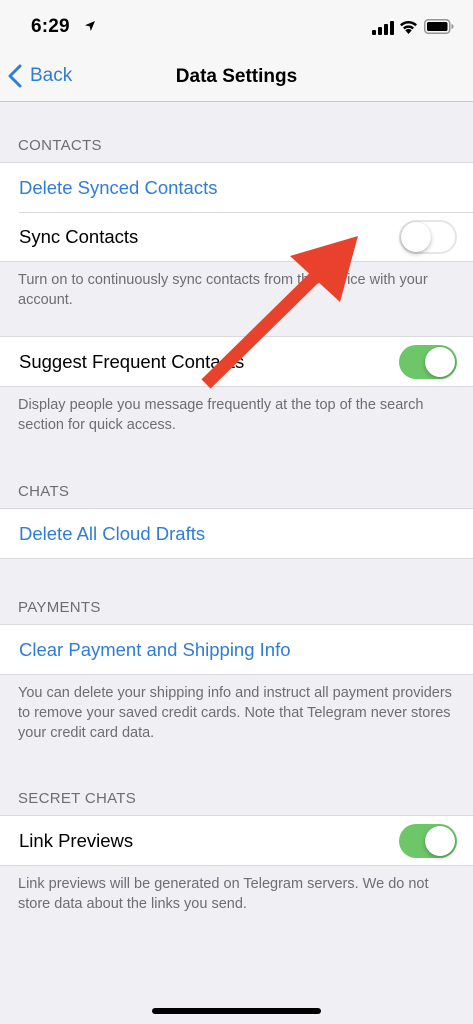 The height and width of the screenshot is (1024, 473). I want to click on wifi-icon, so click(408, 27).